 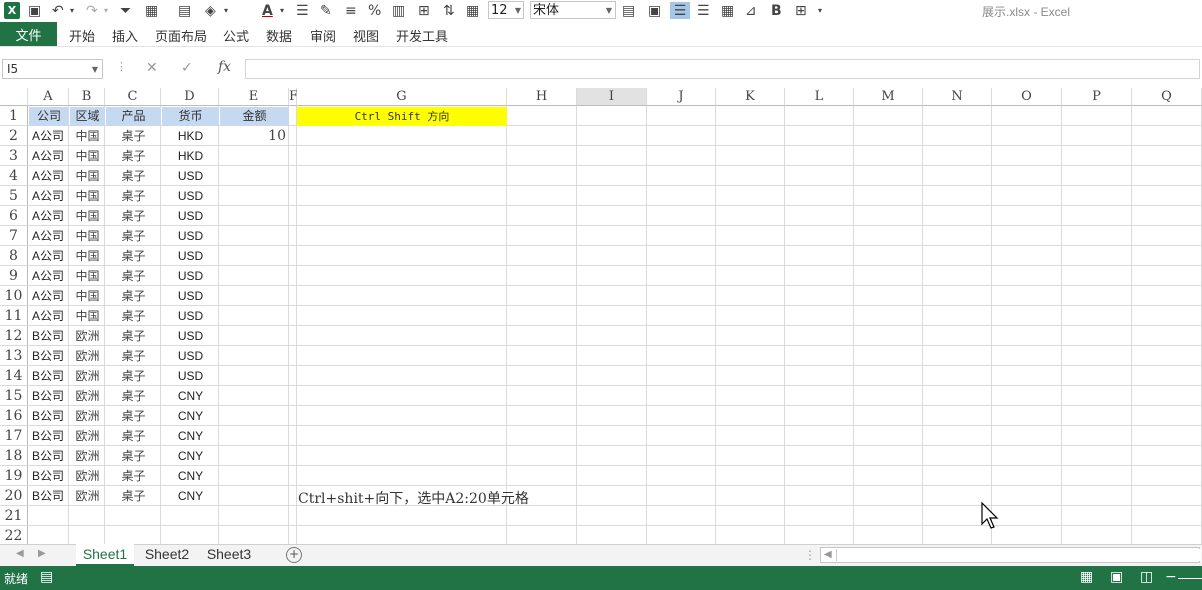 I want to click on tab-review: 审阅, so click(x=323, y=35).